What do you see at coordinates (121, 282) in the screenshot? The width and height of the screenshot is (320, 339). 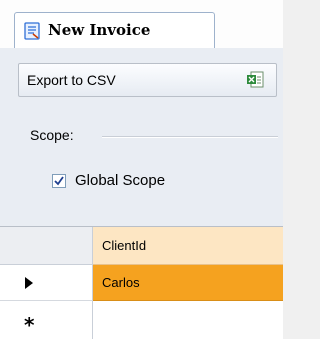 I see `cell-clientid: Carlos` at bounding box center [121, 282].